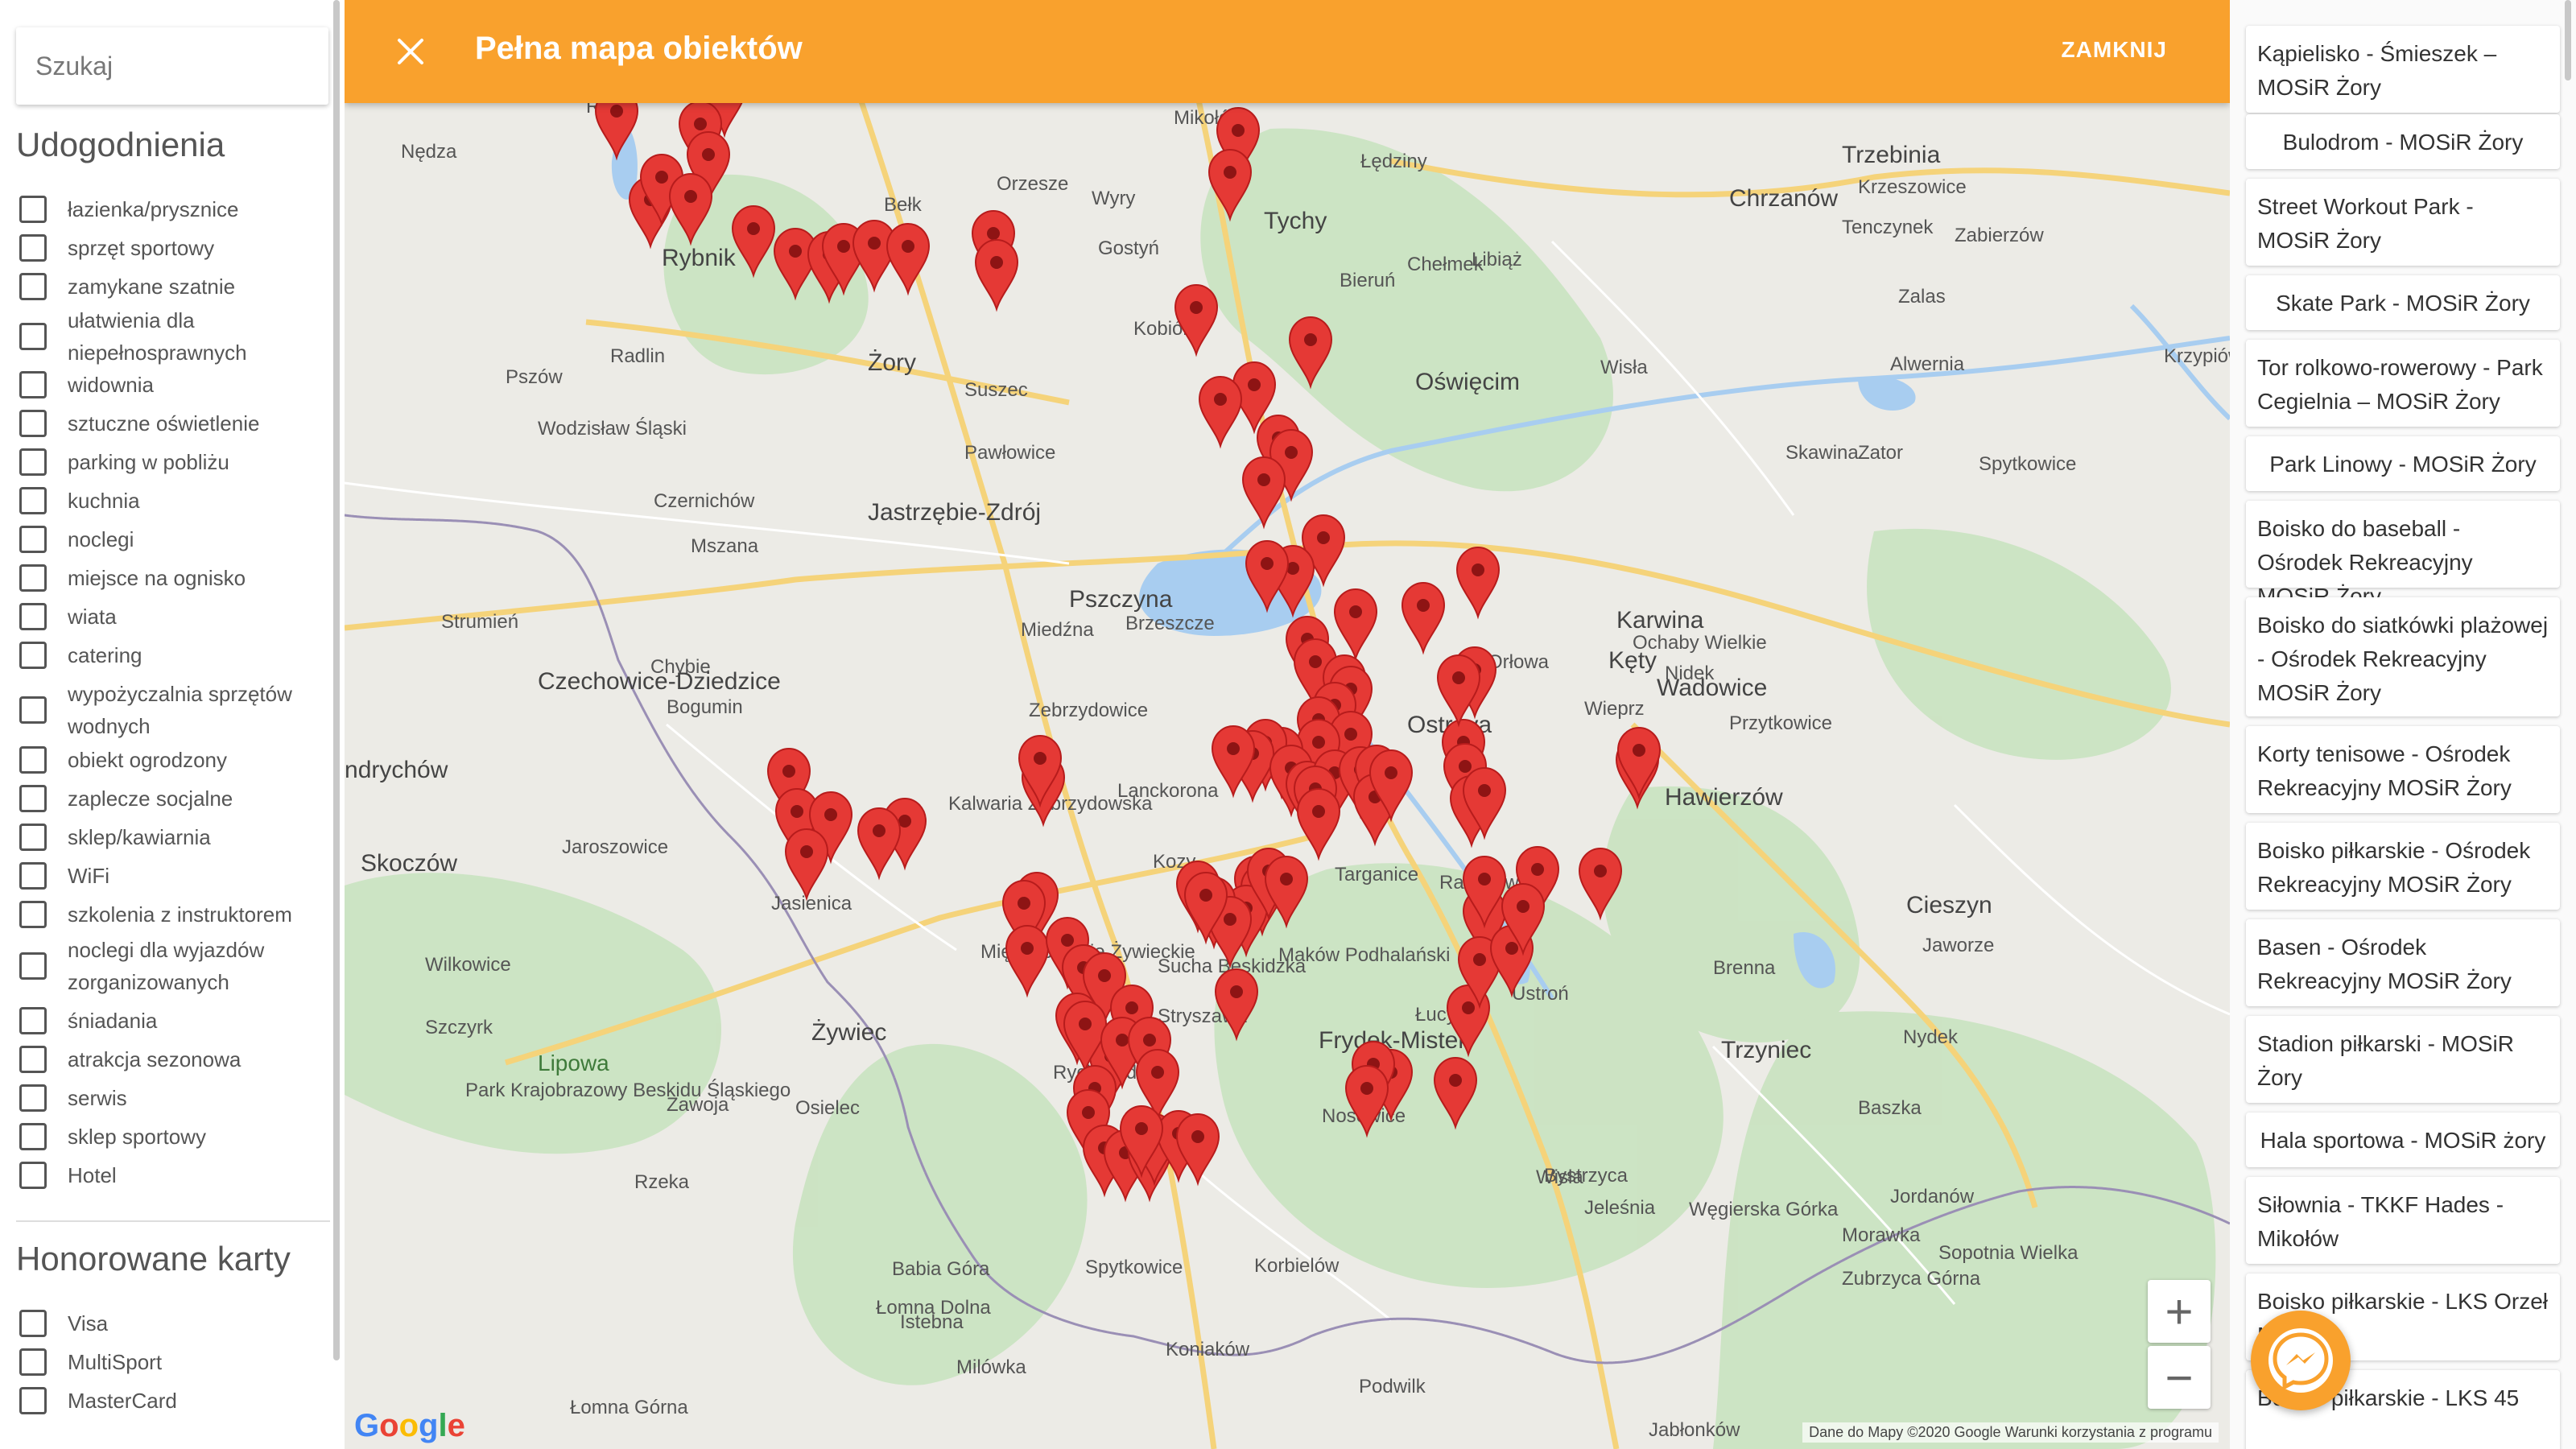  Describe the element at coordinates (168, 209) in the screenshot. I see `amenity-option: łazienka/prysznice` at that location.